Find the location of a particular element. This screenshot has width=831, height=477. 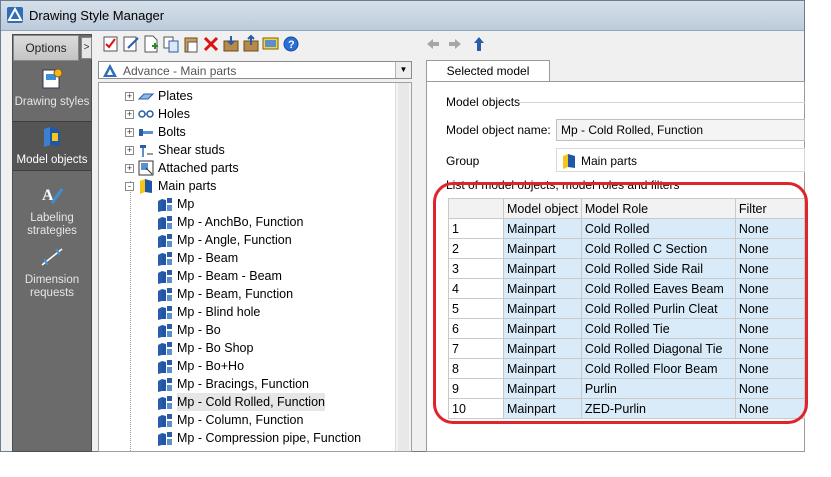

tab-selected-model-objects: Selected model objects is located at coordinates (488, 79).